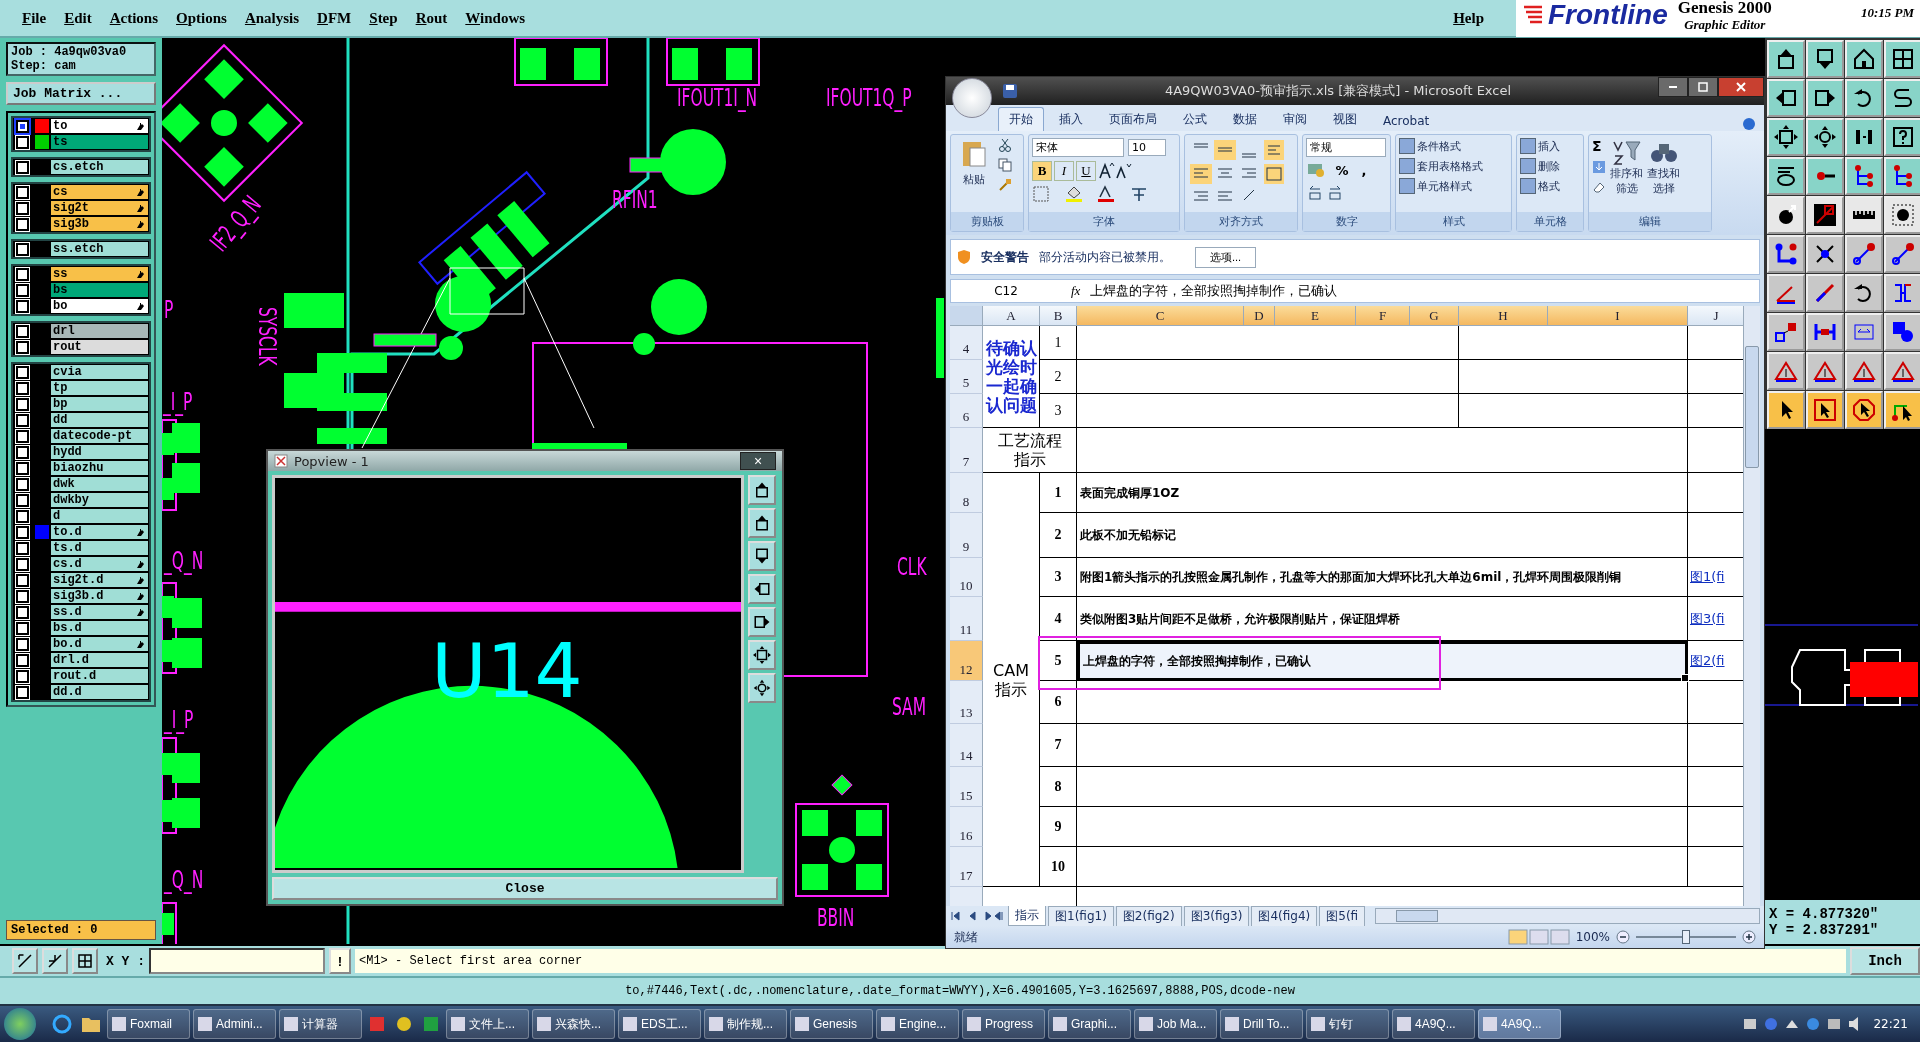 This screenshot has height=1042, width=1920. I want to click on layer-name: dd.d, so click(99, 692).